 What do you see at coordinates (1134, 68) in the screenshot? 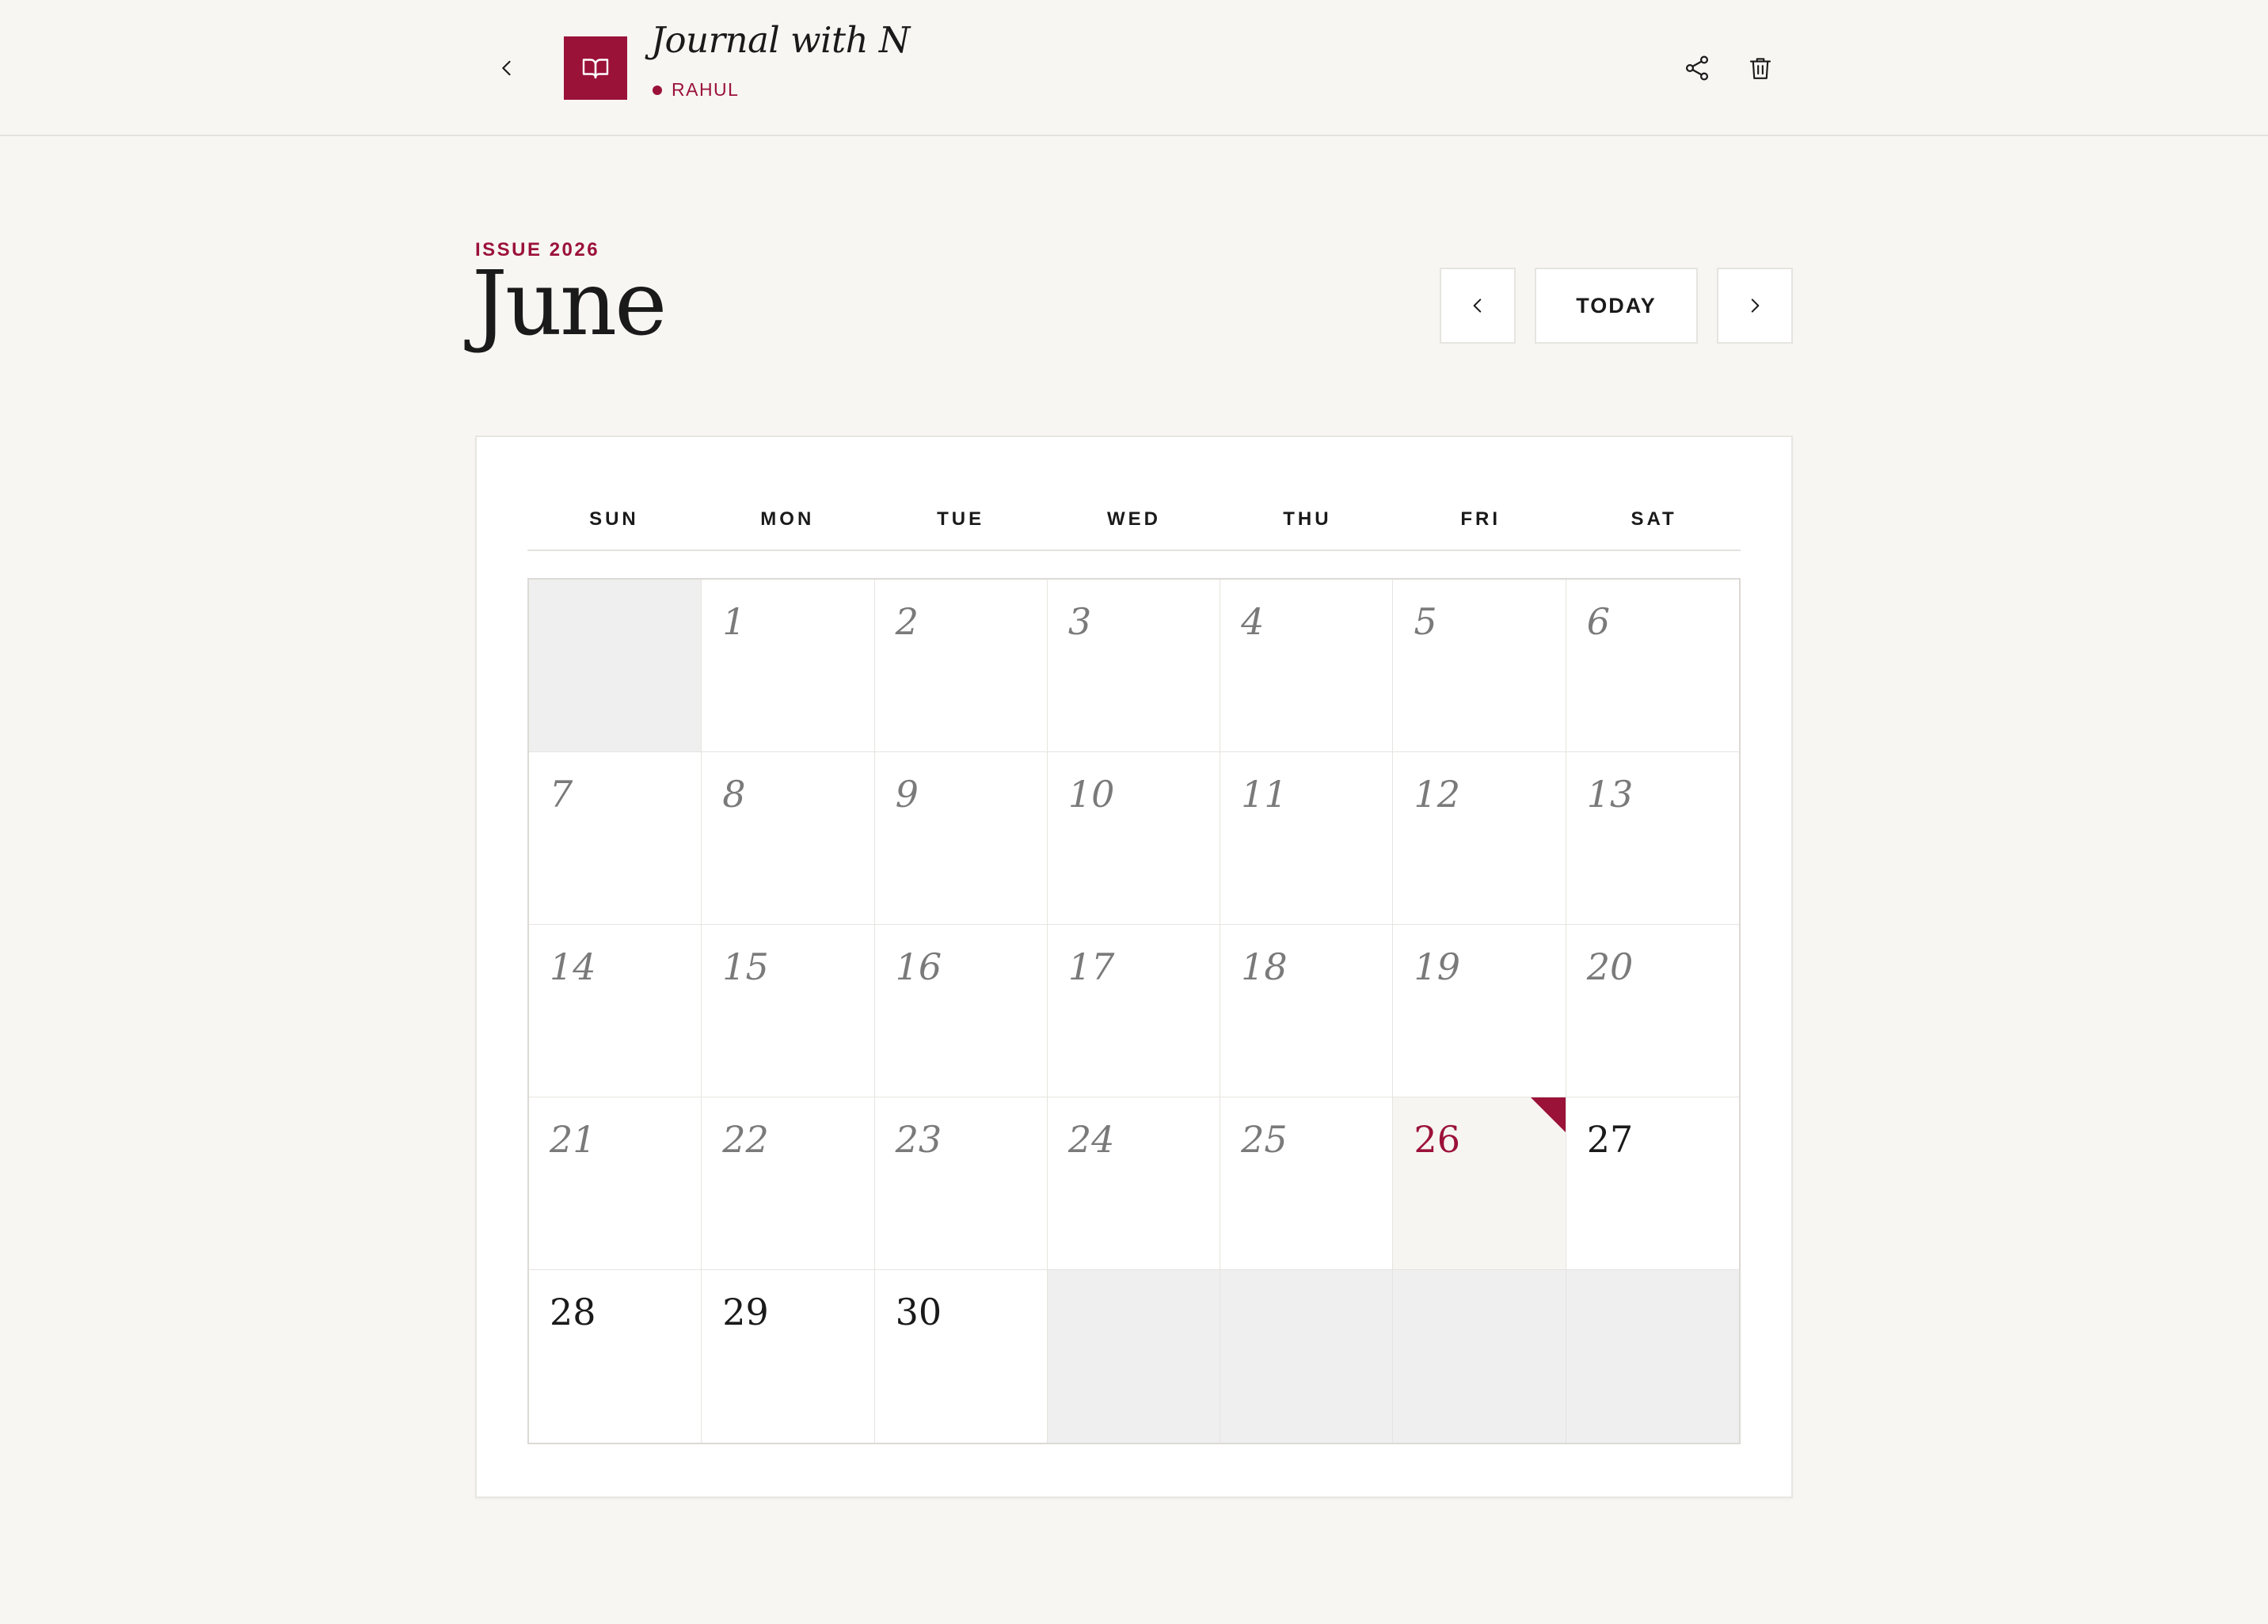
I see `app-header: Journal with N RAHUL` at bounding box center [1134, 68].